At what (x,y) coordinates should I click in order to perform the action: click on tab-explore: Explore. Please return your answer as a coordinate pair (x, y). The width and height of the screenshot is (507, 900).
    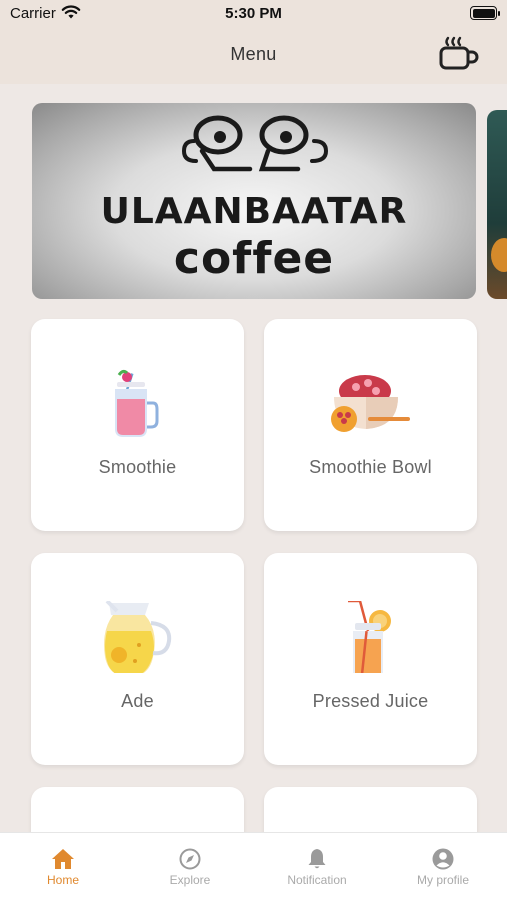
    Looking at the image, I should click on (190, 866).